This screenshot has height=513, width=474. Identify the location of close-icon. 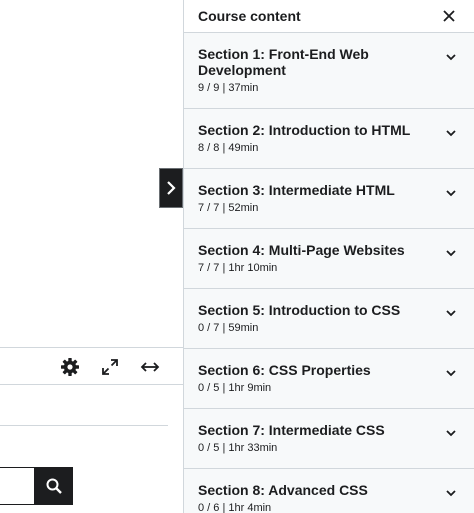
(449, 16).